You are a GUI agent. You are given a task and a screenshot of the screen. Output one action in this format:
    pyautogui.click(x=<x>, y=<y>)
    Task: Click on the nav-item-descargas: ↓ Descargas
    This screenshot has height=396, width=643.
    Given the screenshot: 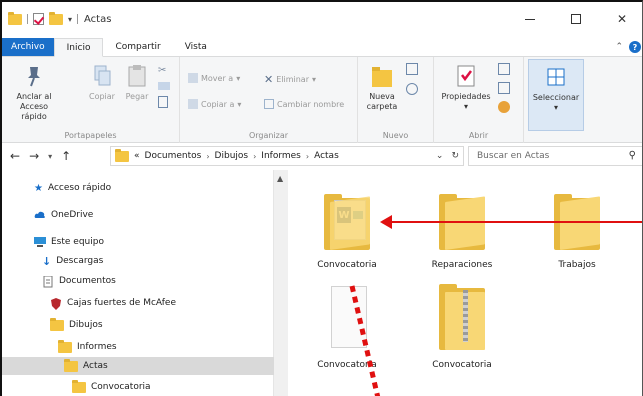 What is the action you would take?
    pyautogui.click(x=72, y=261)
    